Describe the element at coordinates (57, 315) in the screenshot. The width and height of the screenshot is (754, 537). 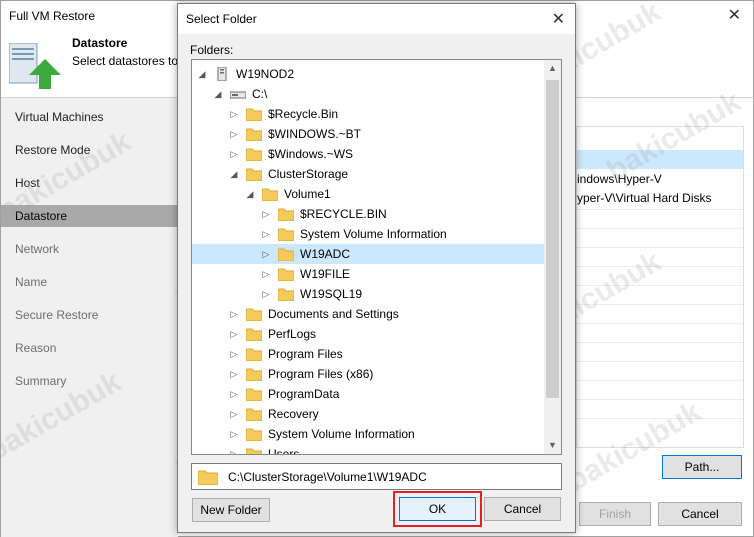
I see `nav-step-secure-restore: Secure Restore` at that location.